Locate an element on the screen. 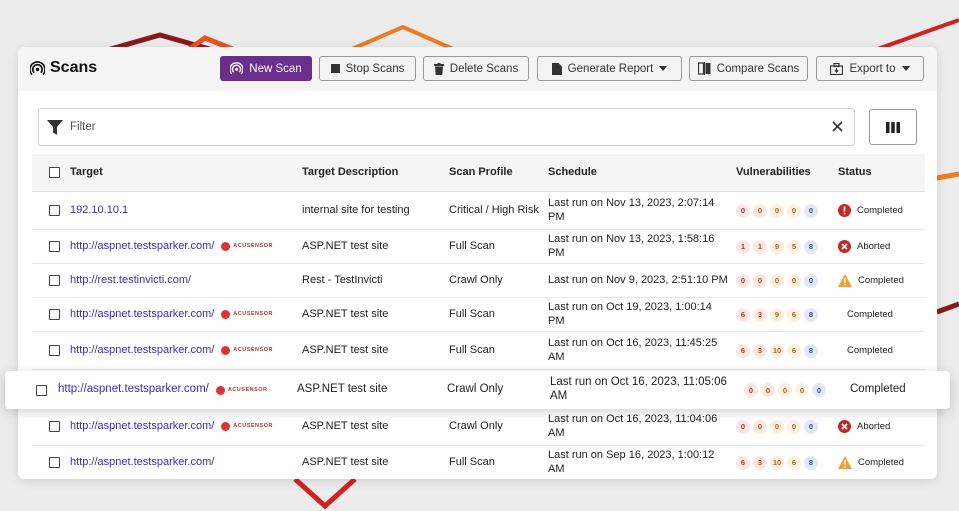 This screenshot has height=511, width=959. scan-profile: Crawl Only is located at coordinates (475, 389).